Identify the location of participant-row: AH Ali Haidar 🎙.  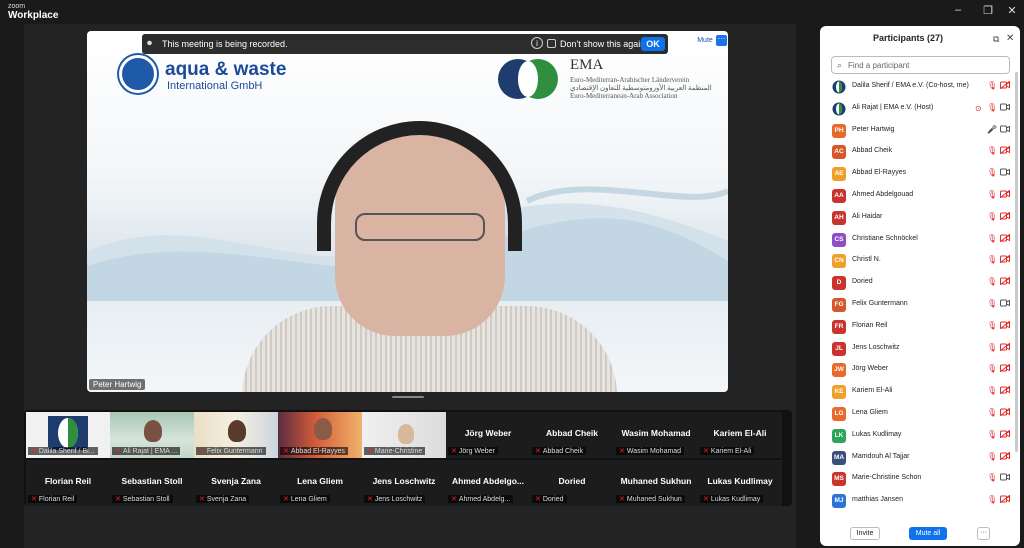
(917, 218).